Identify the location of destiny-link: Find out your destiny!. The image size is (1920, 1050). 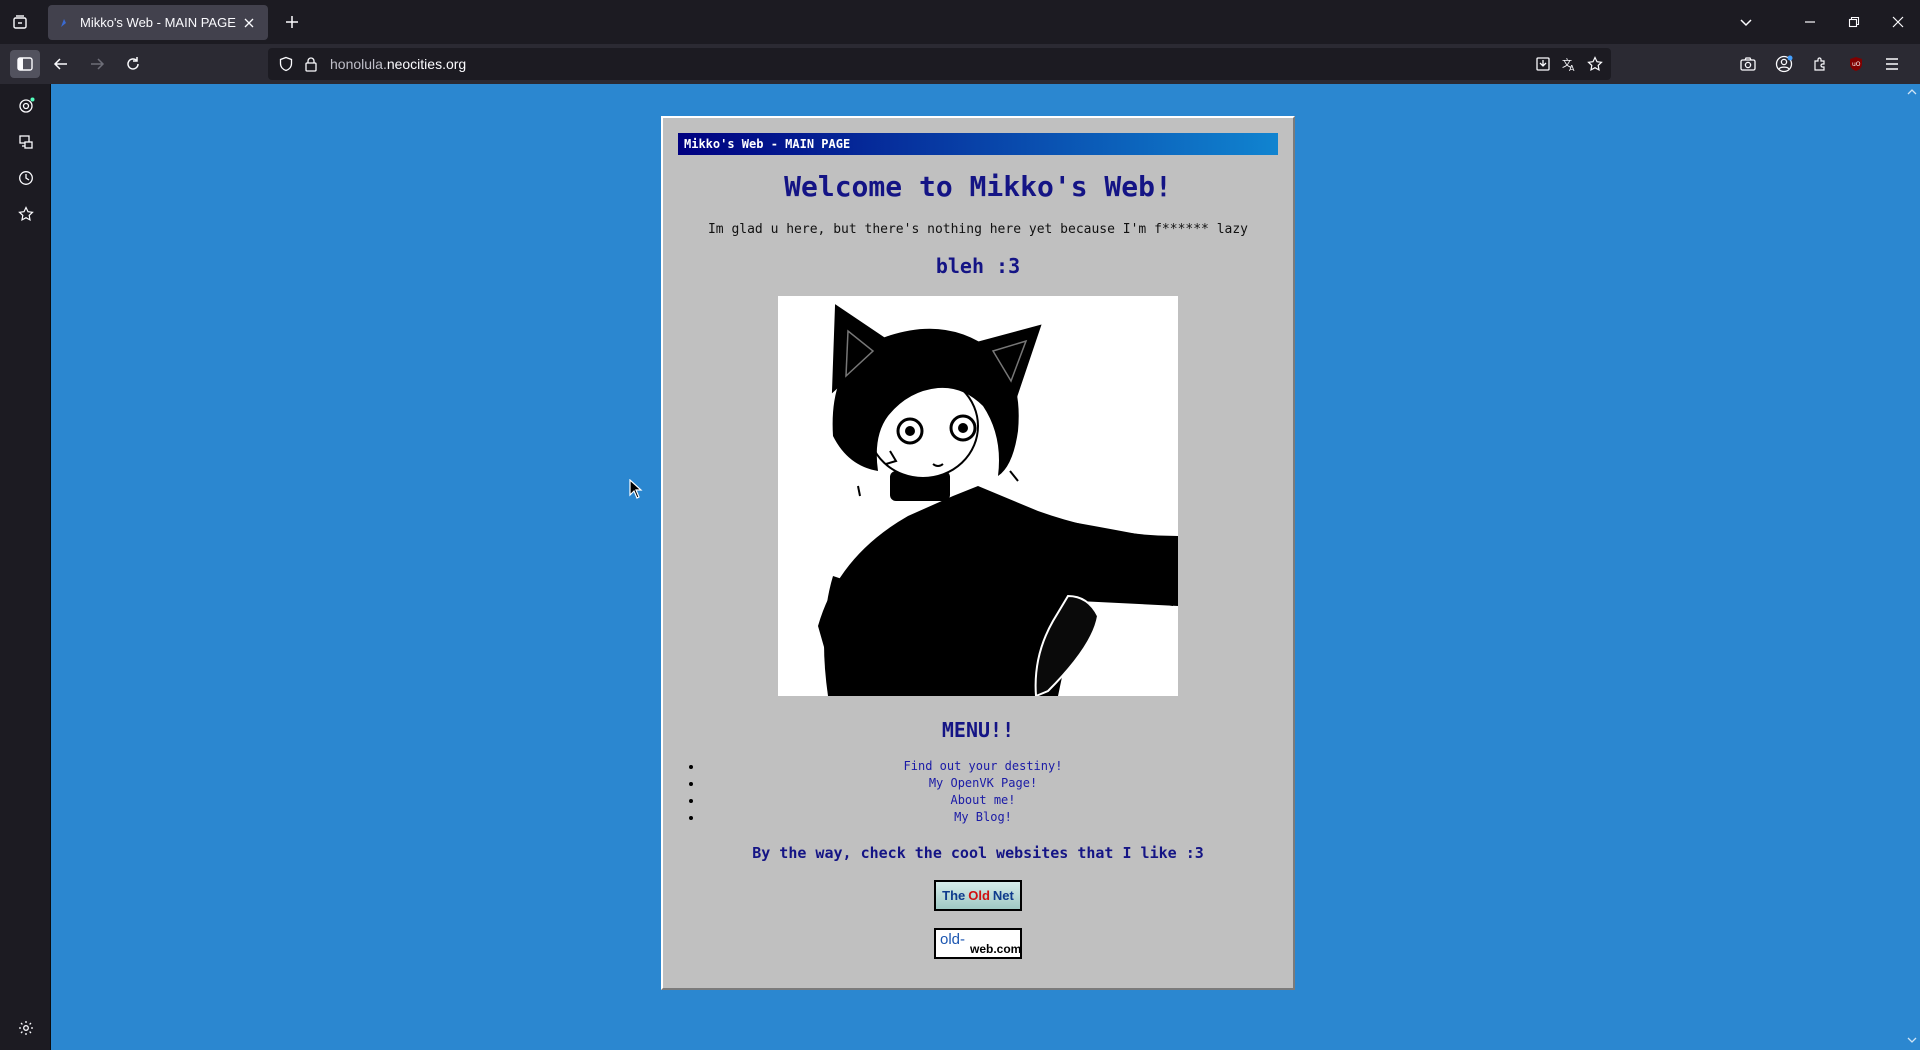
(983, 766).